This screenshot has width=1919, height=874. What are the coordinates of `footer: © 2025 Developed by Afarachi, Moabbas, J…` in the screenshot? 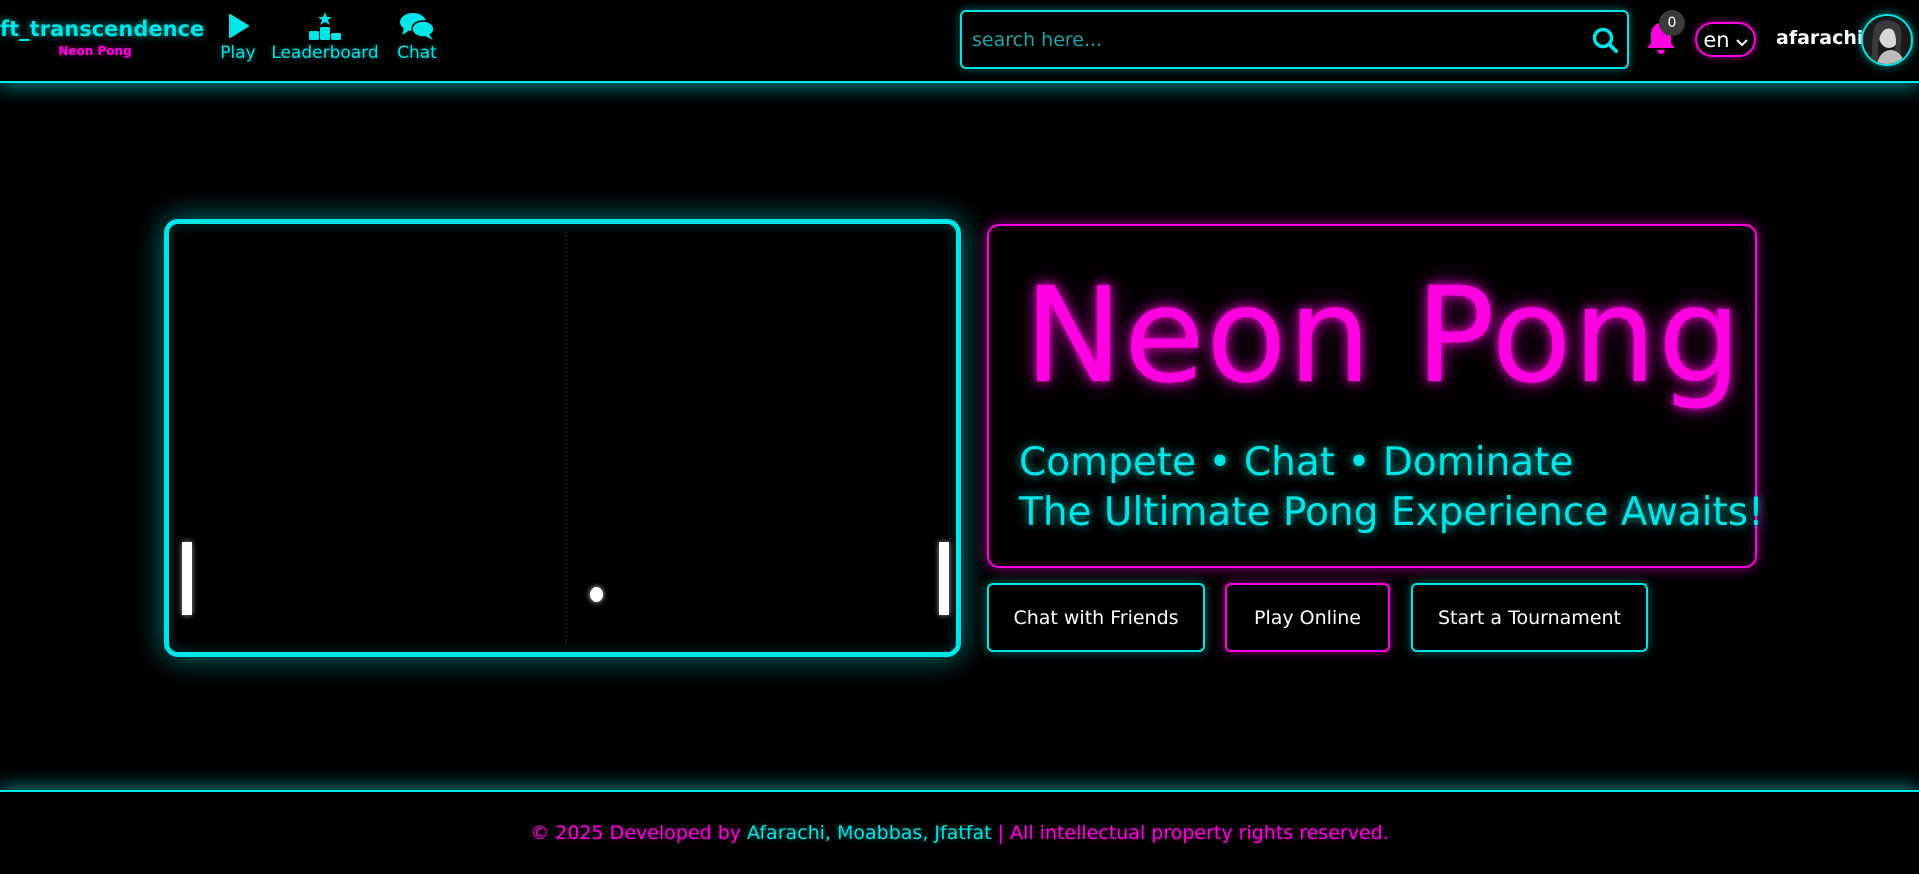 It's located at (959, 832).